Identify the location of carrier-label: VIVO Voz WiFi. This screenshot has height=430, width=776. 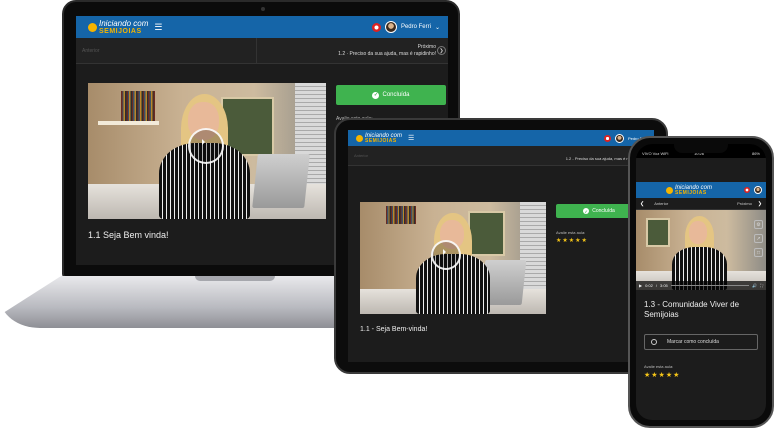
(655, 153).